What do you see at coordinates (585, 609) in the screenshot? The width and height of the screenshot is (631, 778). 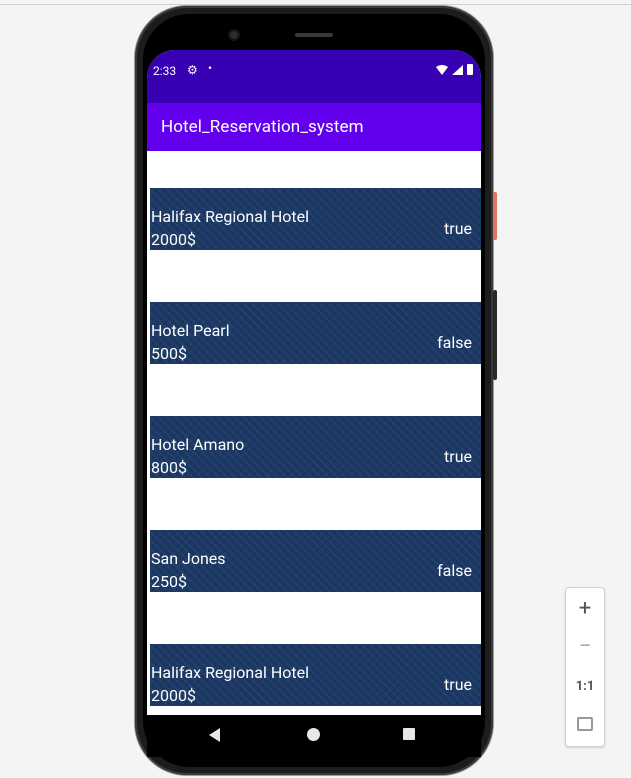 I see `zoom-in-button: +` at bounding box center [585, 609].